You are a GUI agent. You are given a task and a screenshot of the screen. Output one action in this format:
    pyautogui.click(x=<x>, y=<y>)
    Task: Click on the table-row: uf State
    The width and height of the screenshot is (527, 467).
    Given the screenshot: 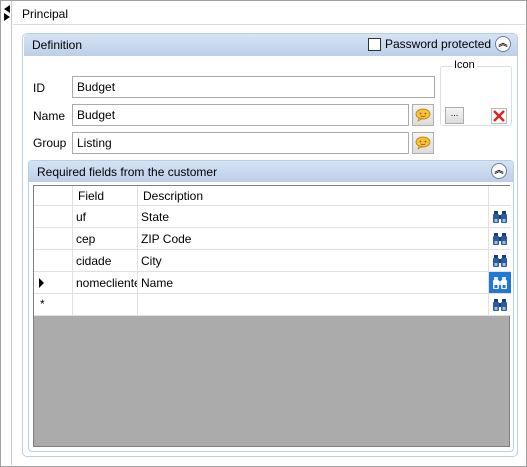 What is the action you would take?
    pyautogui.click(x=272, y=217)
    